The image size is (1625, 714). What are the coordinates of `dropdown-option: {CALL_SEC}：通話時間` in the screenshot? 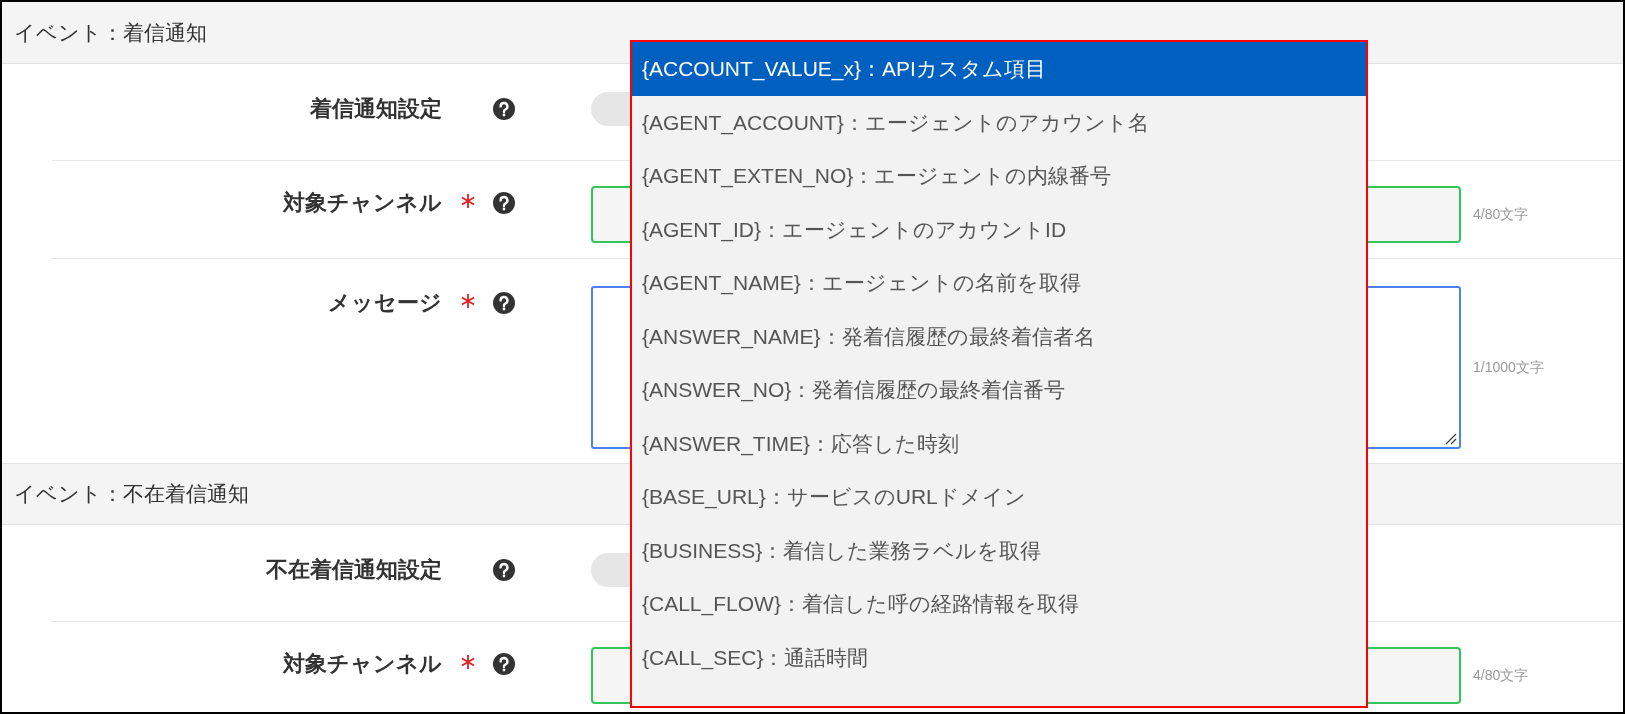 It's located at (999, 657).